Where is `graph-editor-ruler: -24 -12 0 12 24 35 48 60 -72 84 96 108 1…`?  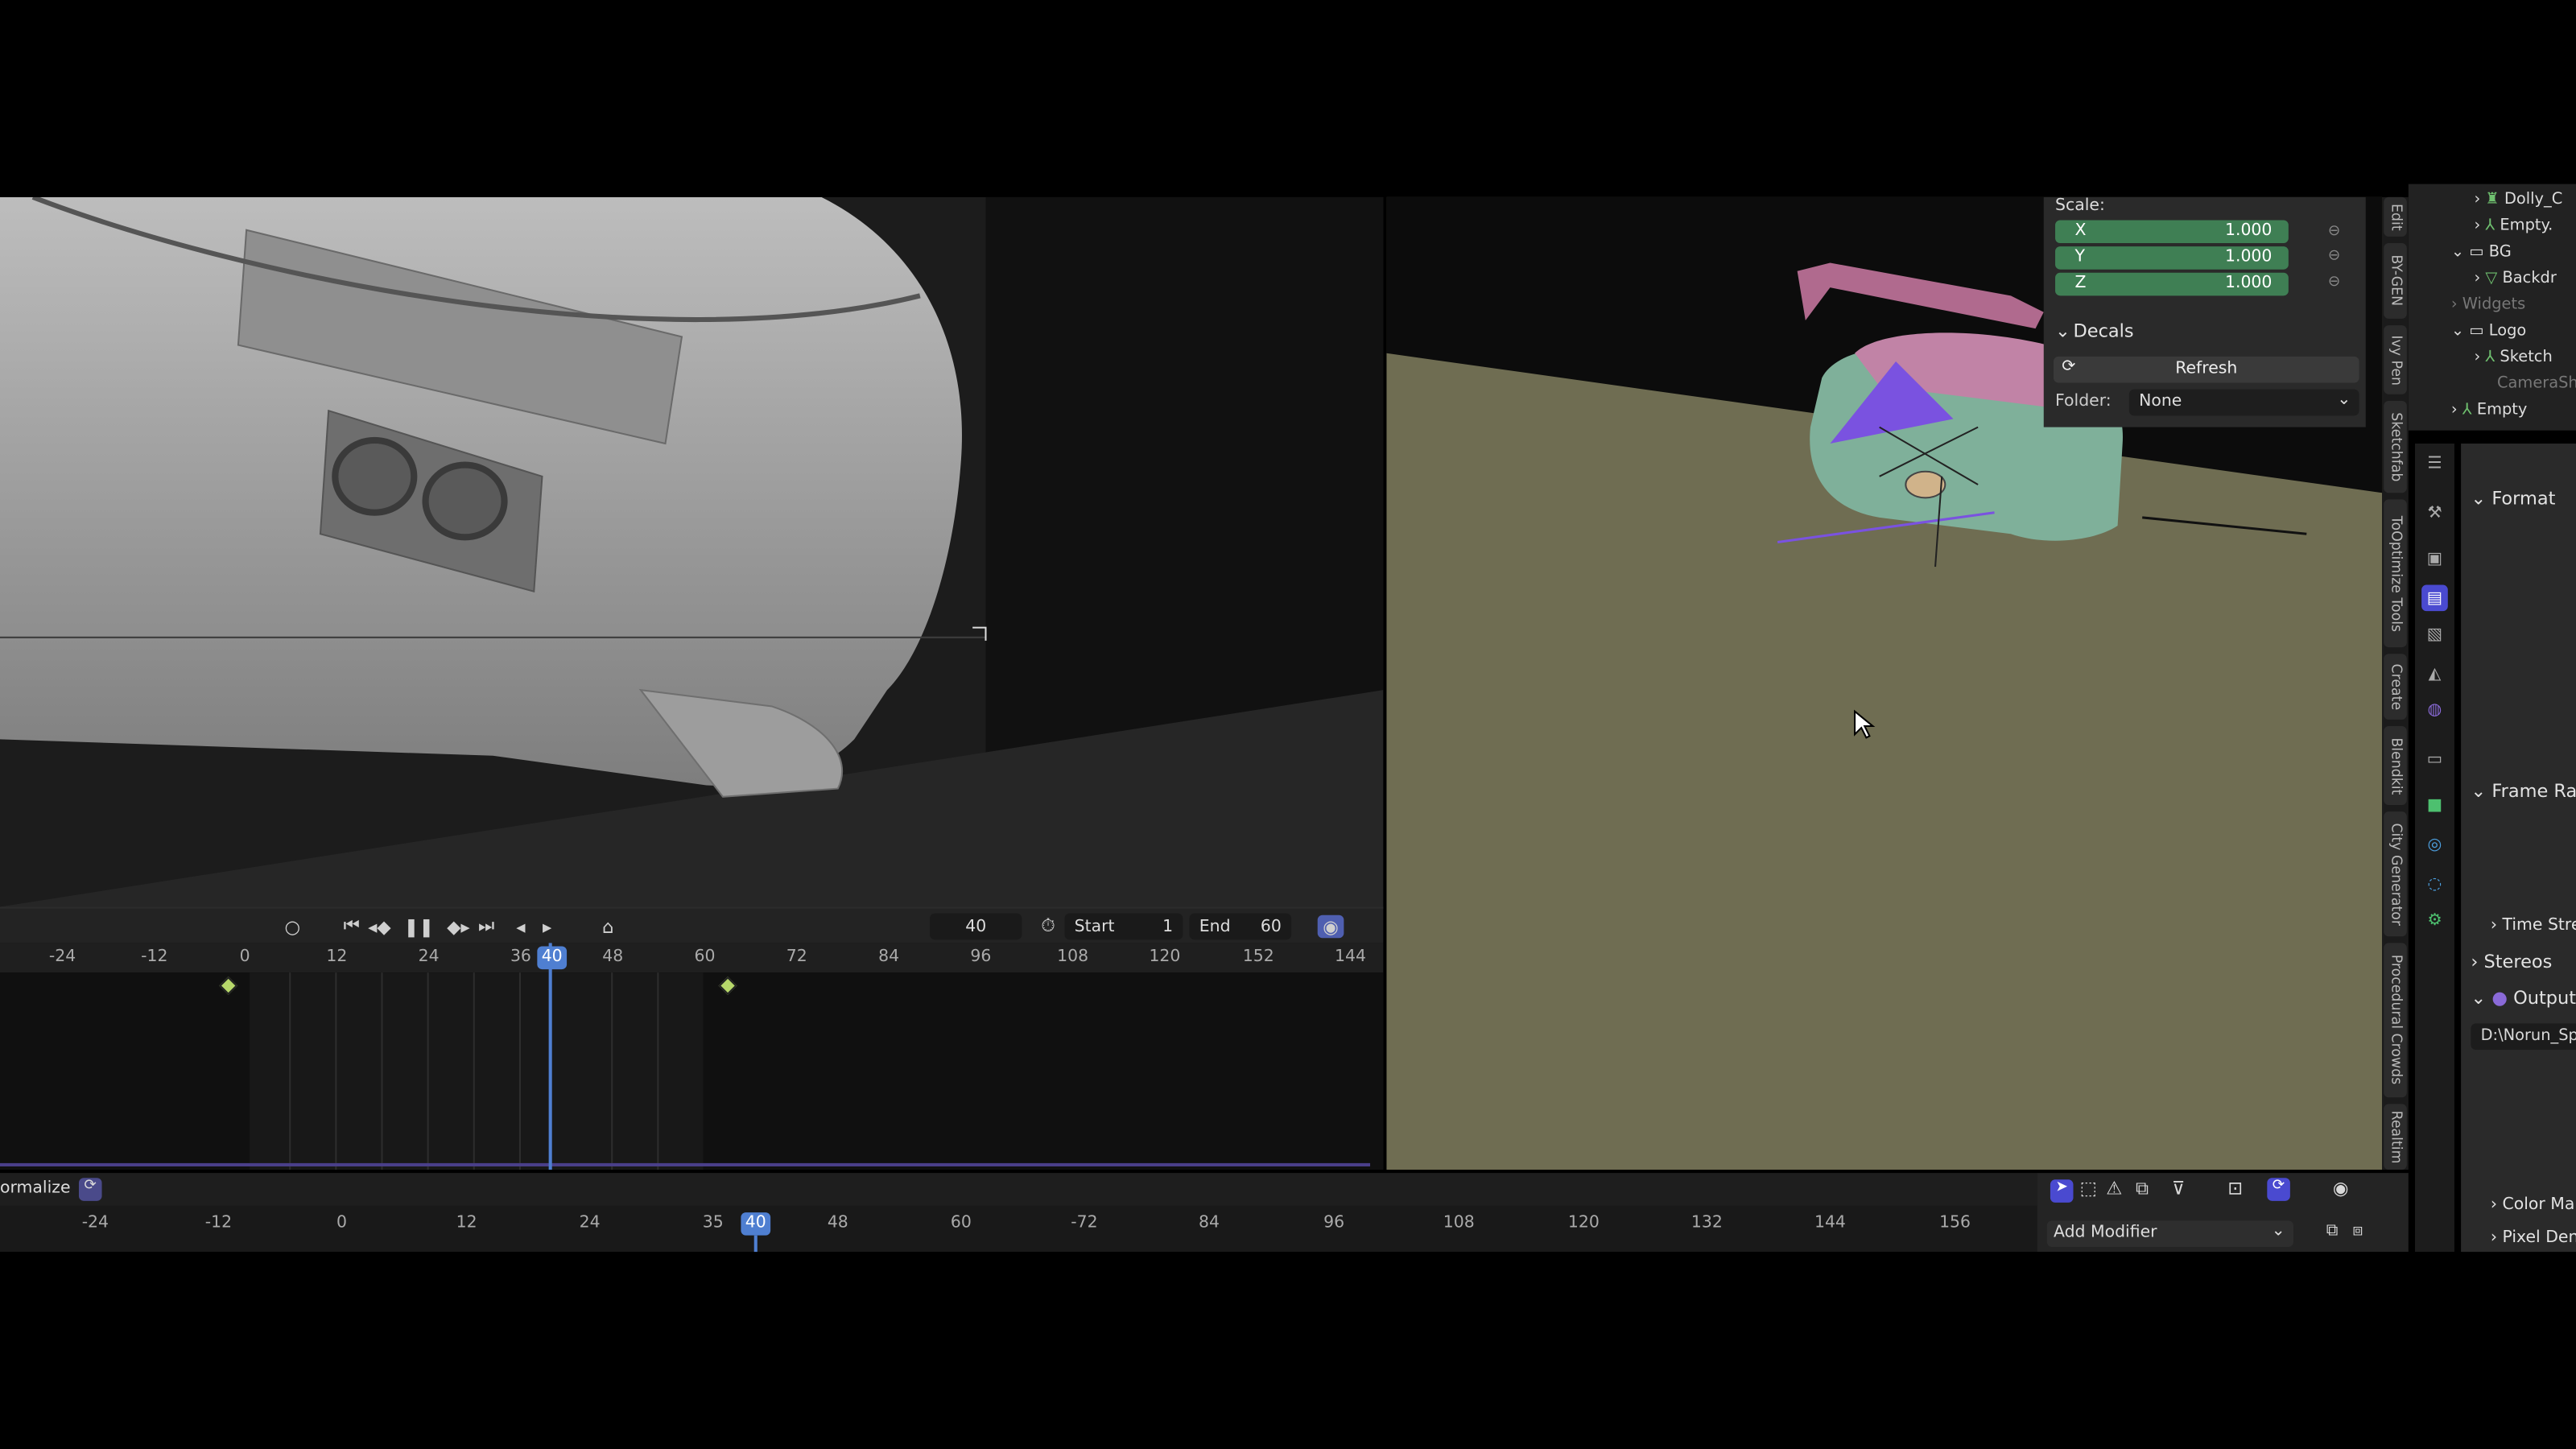
graph-editor-ruler: -24 -12 0 12 24 35 48 60 -72 84 96 108 1… is located at coordinates (1018, 1229).